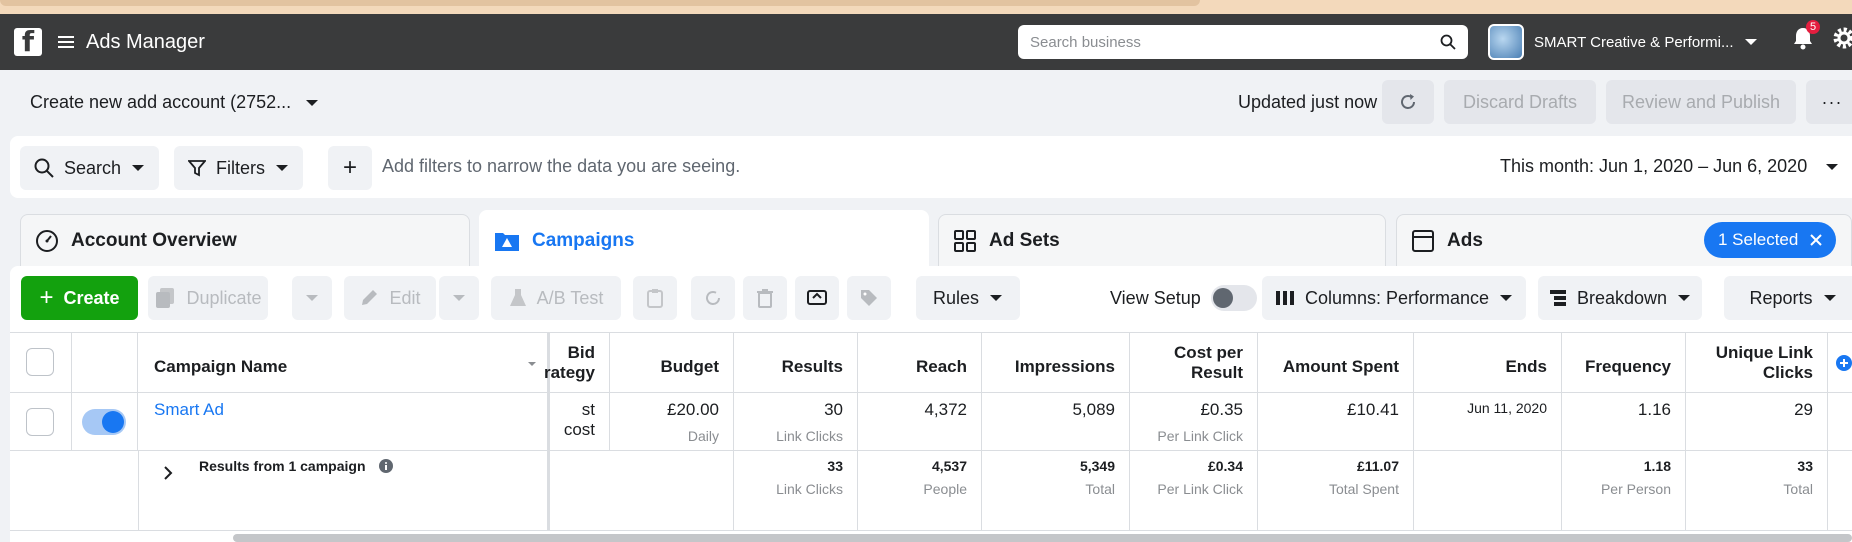  Describe the element at coordinates (1624, 491) in the screenshot. I see `totals-frequency-cell: 1.18 Per Person` at that location.